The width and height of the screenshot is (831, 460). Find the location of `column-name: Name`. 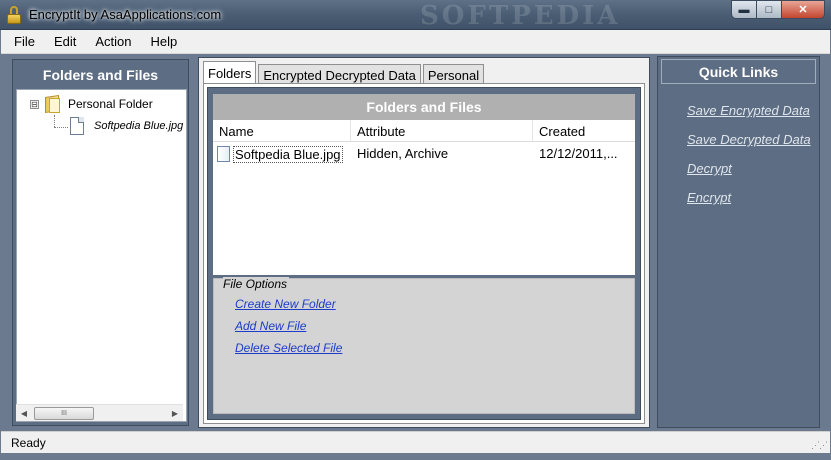

column-name: Name is located at coordinates (282, 130).